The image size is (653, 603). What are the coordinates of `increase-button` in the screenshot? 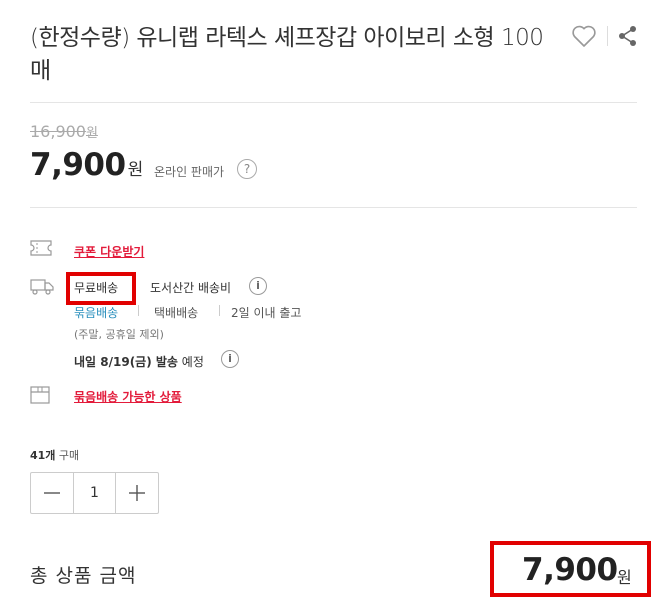 It's located at (137, 493).